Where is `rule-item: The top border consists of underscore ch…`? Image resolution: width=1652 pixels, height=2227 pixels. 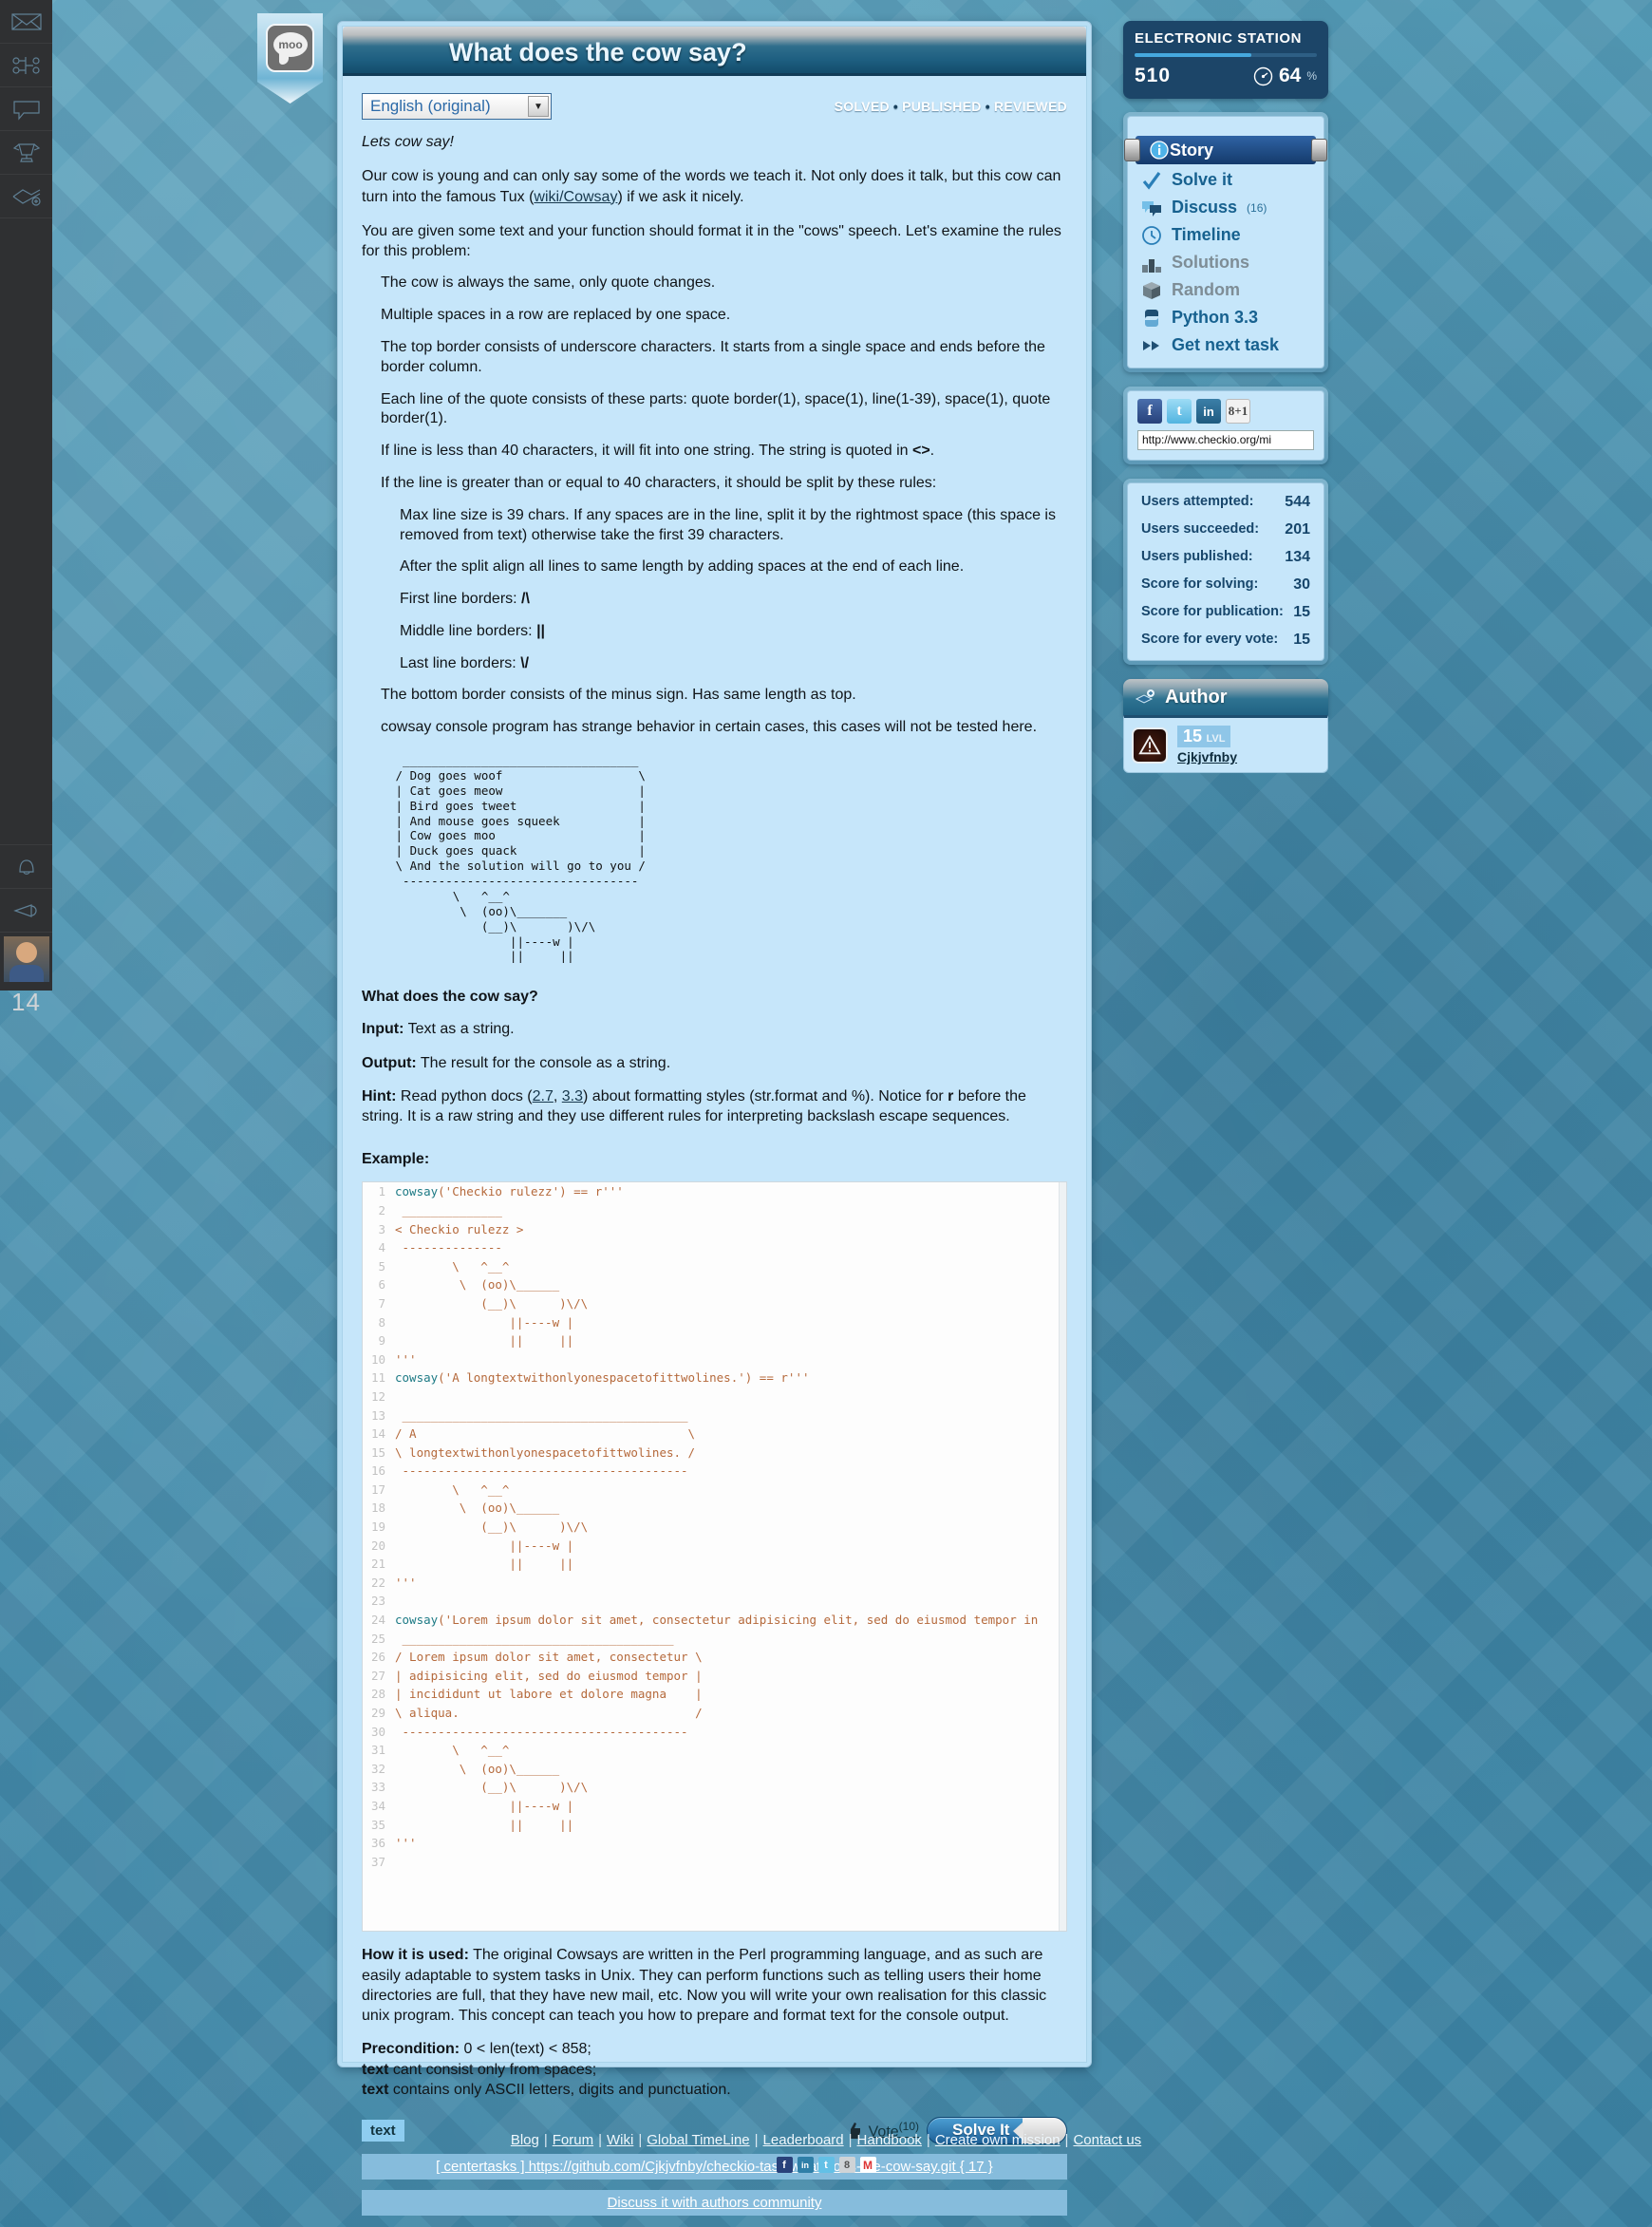
rule-item: The top border consists of underscore ch… is located at coordinates (713, 356).